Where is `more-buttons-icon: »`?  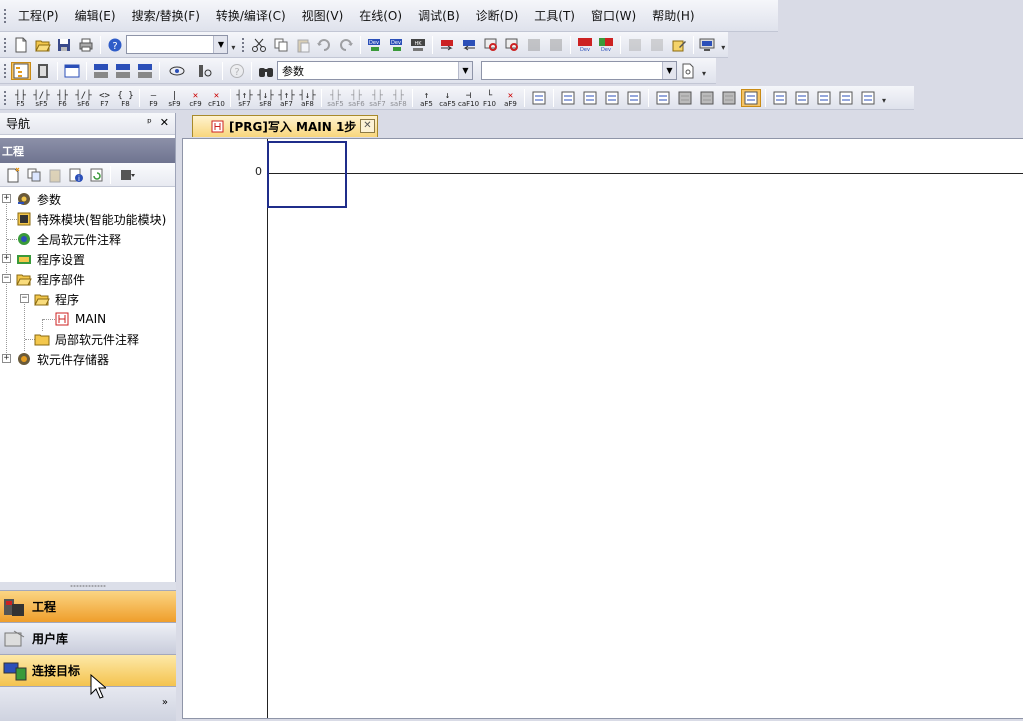 more-buttons-icon: » is located at coordinates (165, 702).